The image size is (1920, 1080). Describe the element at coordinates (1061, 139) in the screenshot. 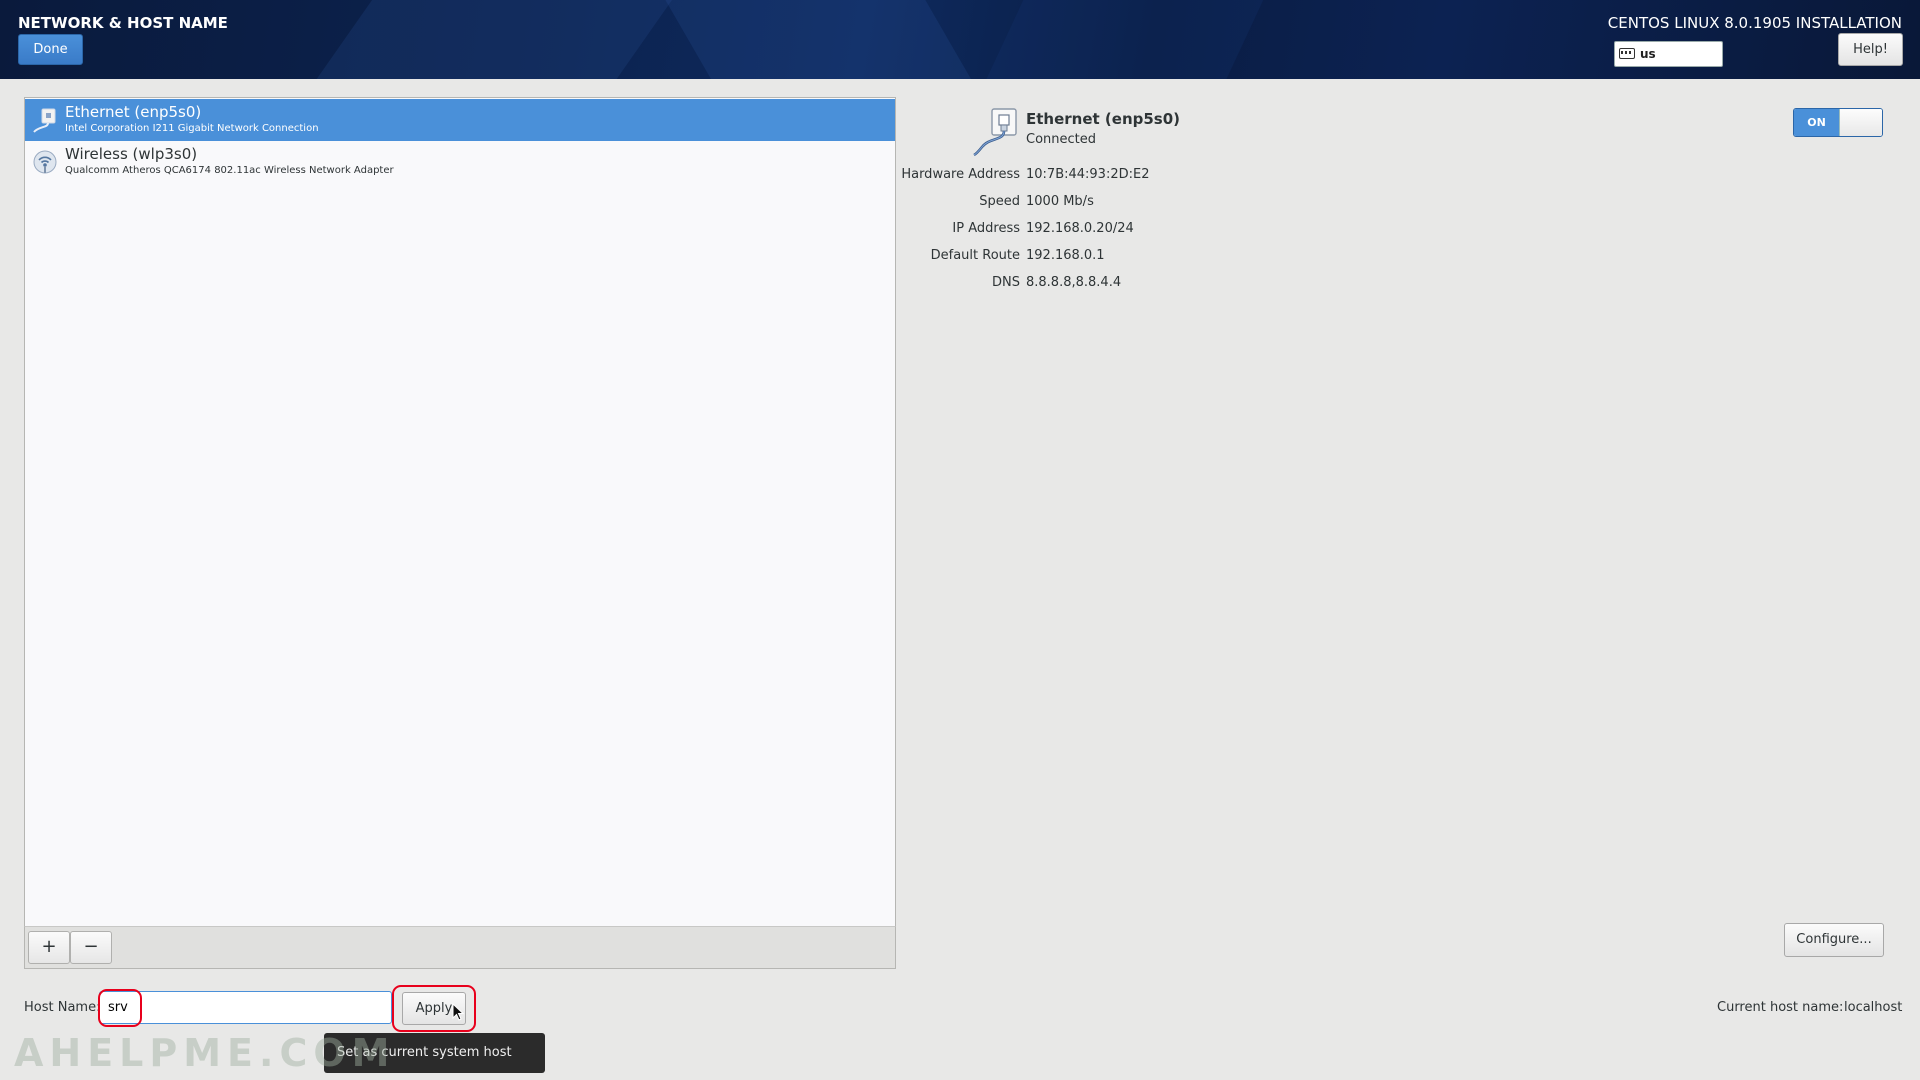

I see `detail-connection-status: Connected` at that location.